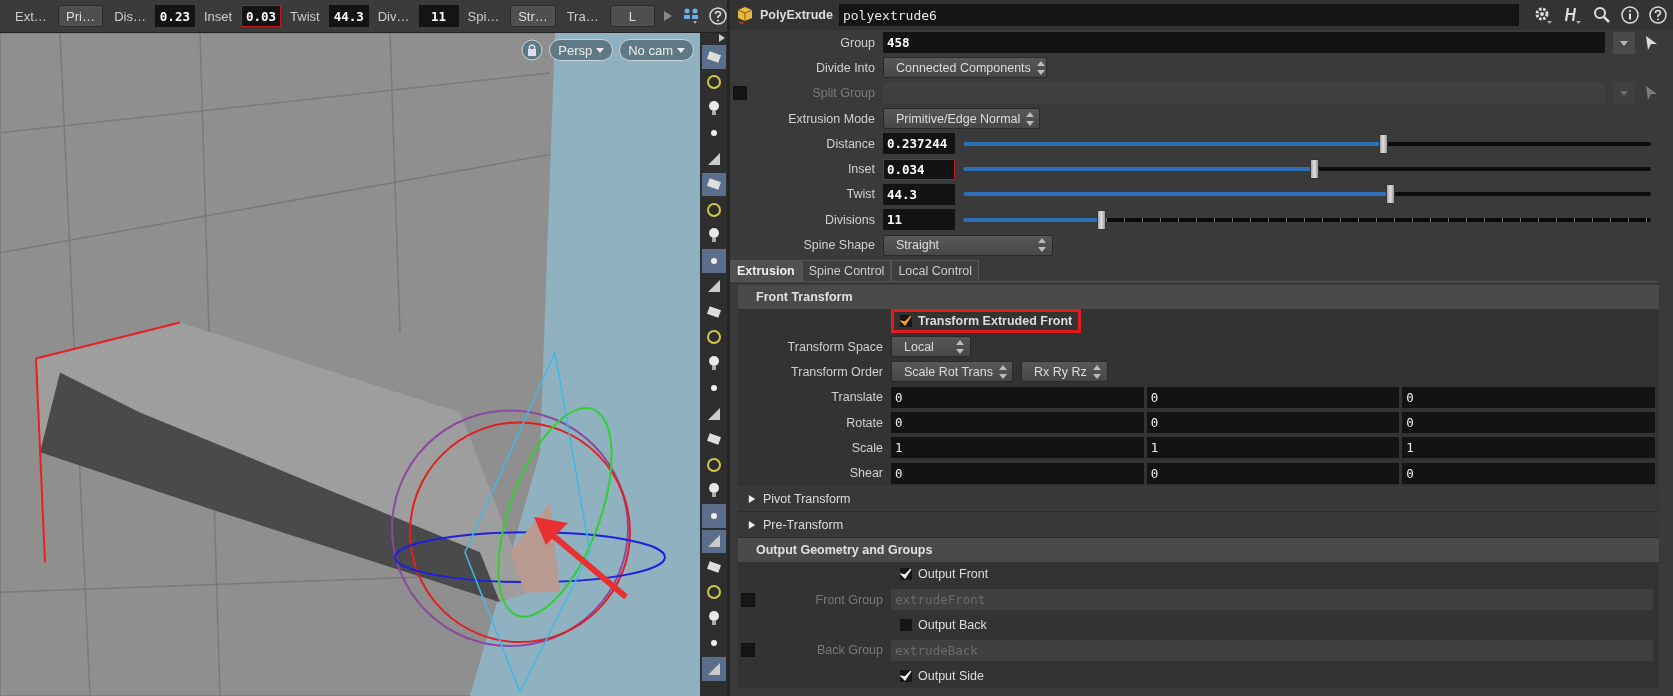  Describe the element at coordinates (961, 119) in the screenshot. I see `dropdown-menu: Primitive/Edge Normal` at that location.